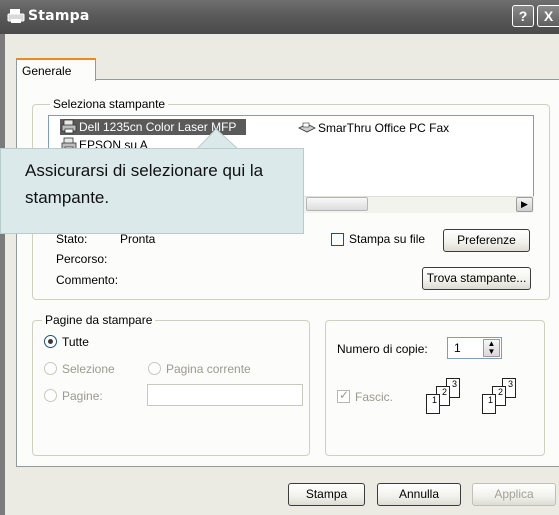 The height and width of the screenshot is (515, 559). Describe the element at coordinates (87, 280) in the screenshot. I see `comment-label: Commento:` at that location.